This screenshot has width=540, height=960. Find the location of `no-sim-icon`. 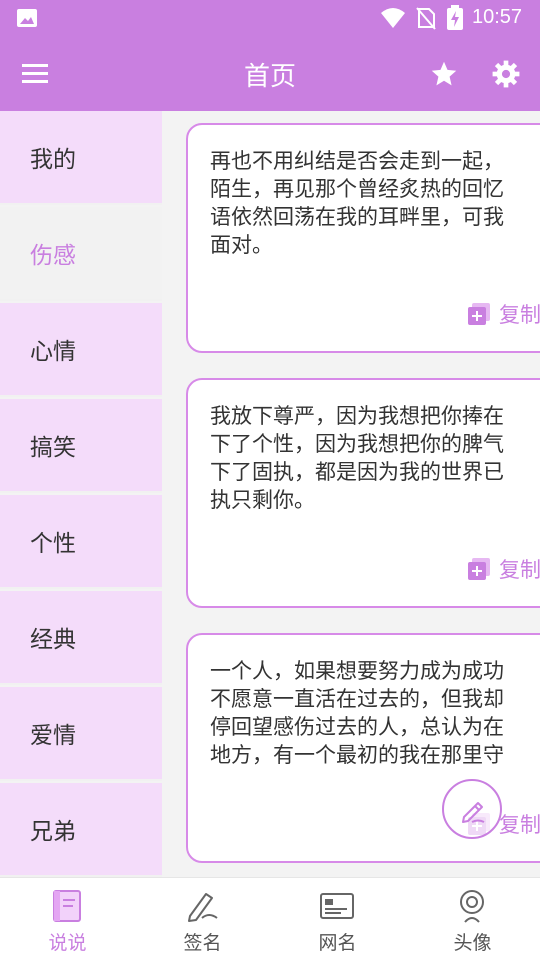

no-sim-icon is located at coordinates (426, 18).